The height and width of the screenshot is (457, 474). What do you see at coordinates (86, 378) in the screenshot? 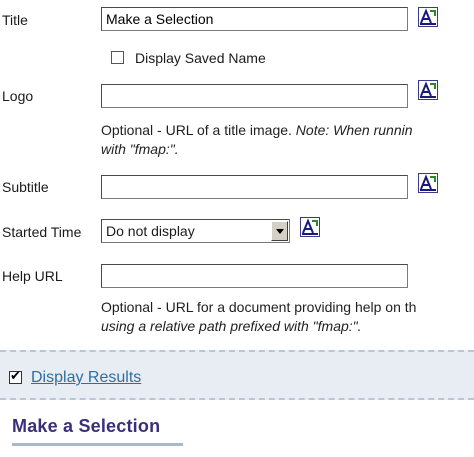
I see `display-results-link: Display Results` at bounding box center [86, 378].